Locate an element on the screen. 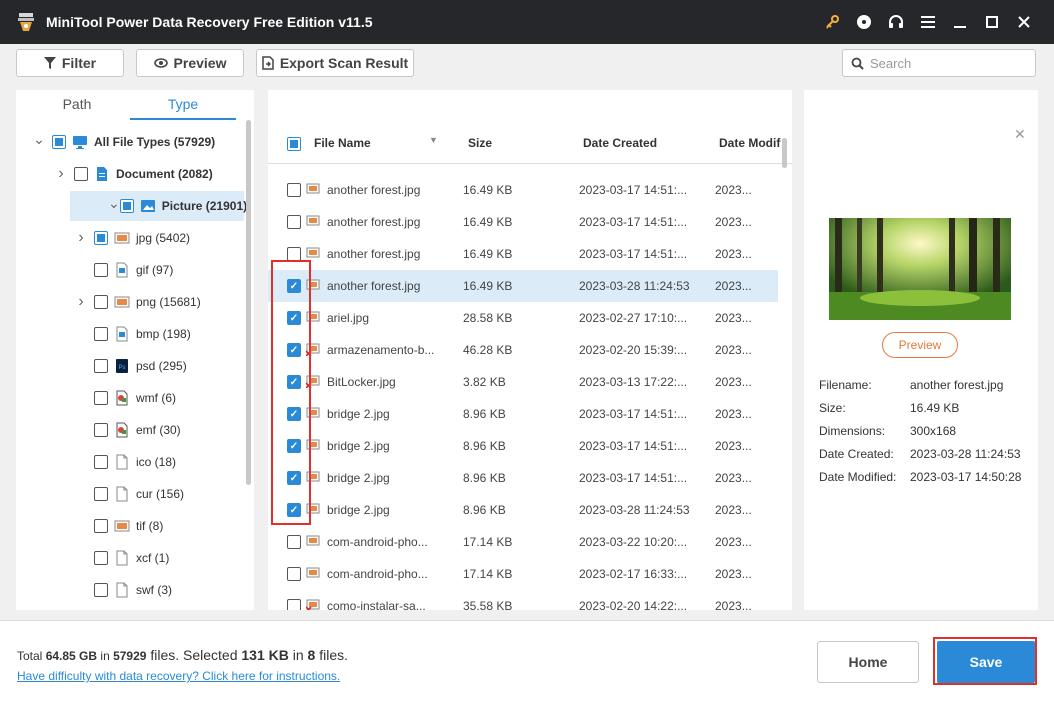 The image size is (1054, 704). menu-icon is located at coordinates (928, 22).